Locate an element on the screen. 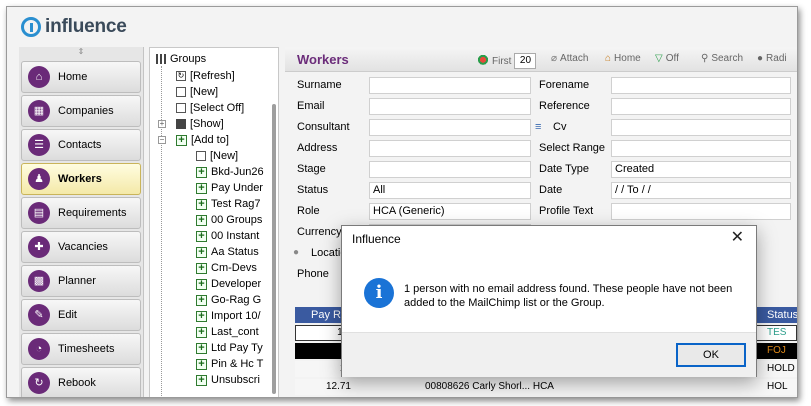 The width and height of the screenshot is (811, 406). nav-item-home: ⌂ Home is located at coordinates (81, 77).